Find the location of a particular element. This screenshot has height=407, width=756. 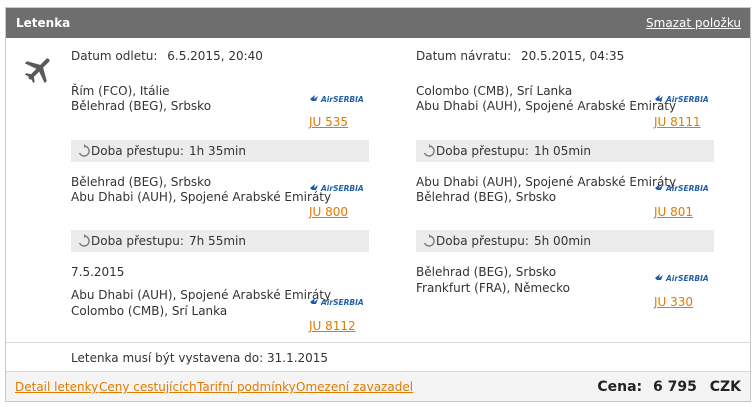

card-header: Letenka Smazat položku is located at coordinates (378, 23).